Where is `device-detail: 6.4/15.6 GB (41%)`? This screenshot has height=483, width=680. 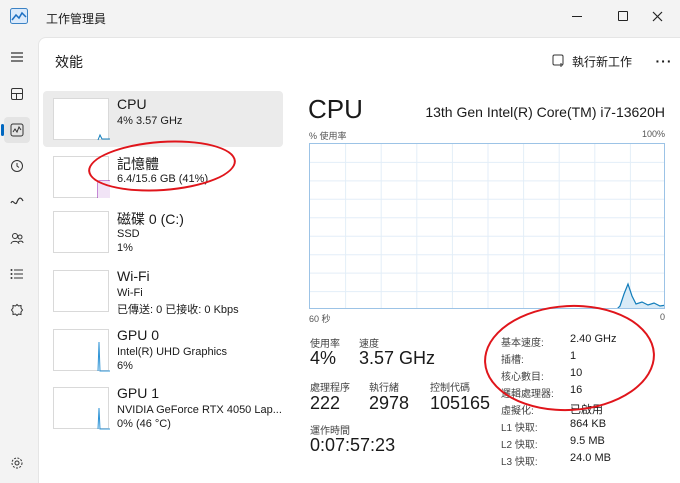
device-detail: 6.4/15.6 GB (41%) is located at coordinates (163, 179).